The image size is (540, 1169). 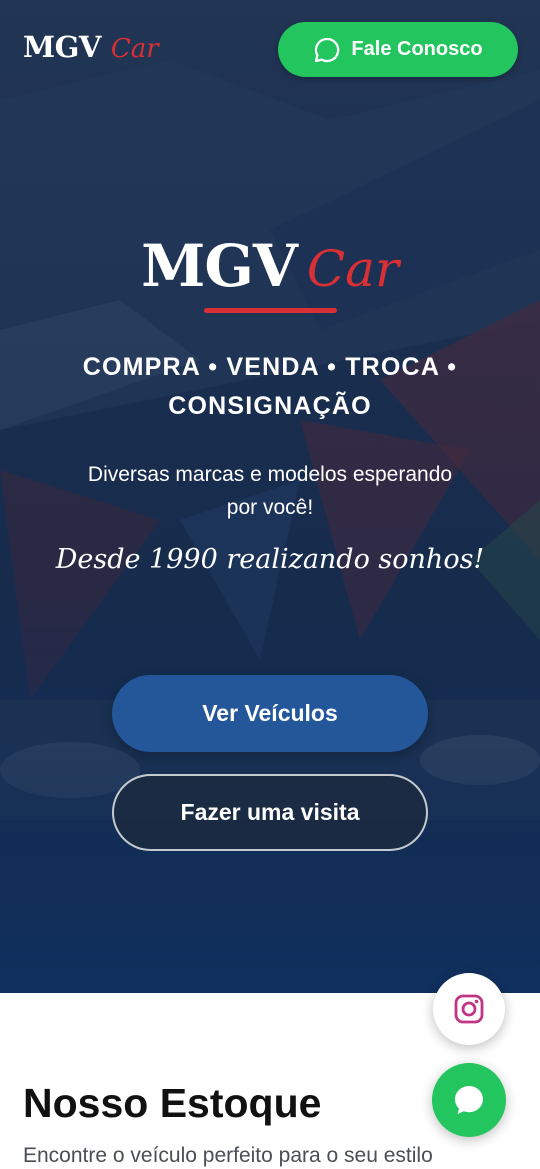 I want to click on services-heading: COMPRA • VENDA • TROCA • CONSIGNAÇÃO, so click(x=270, y=387).